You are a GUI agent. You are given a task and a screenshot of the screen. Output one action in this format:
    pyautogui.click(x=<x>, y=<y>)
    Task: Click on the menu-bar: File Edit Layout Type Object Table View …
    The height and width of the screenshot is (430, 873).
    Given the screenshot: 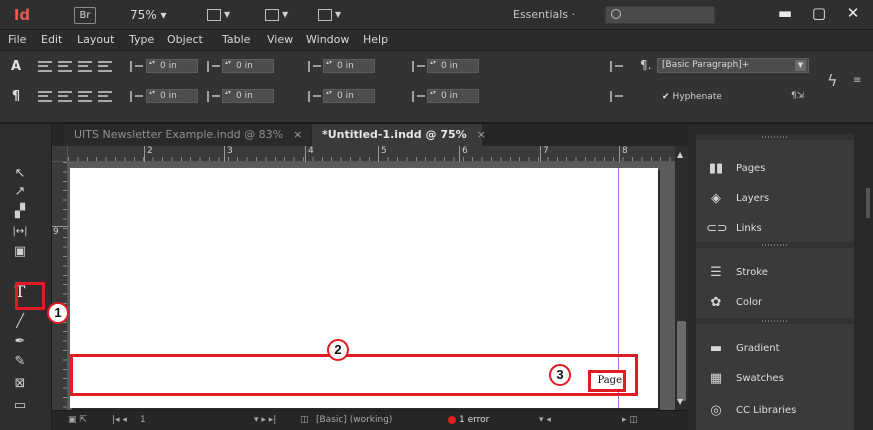 What is the action you would take?
    pyautogui.click(x=436, y=40)
    